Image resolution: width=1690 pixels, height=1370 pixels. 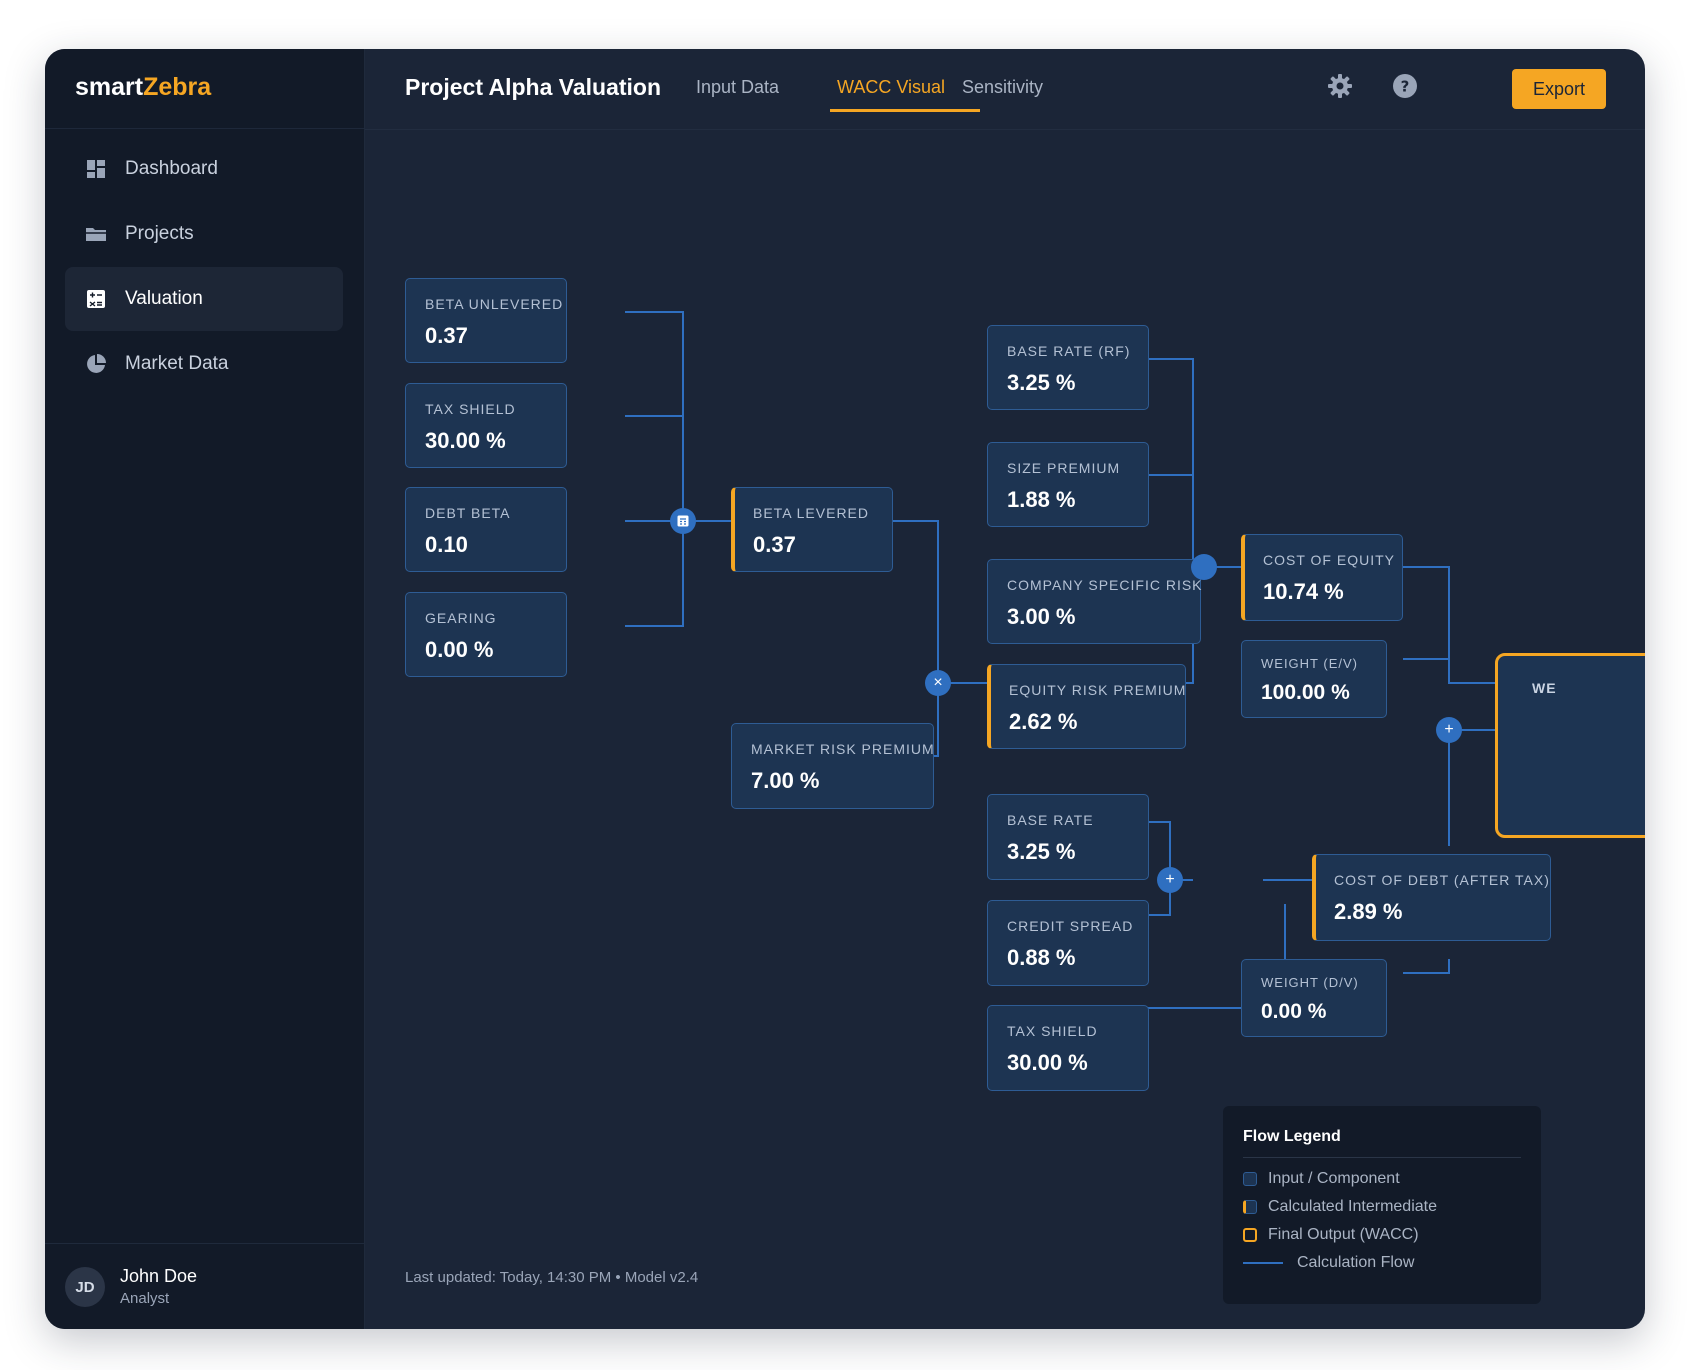 I want to click on brand-prefix: smart, so click(x=109, y=87).